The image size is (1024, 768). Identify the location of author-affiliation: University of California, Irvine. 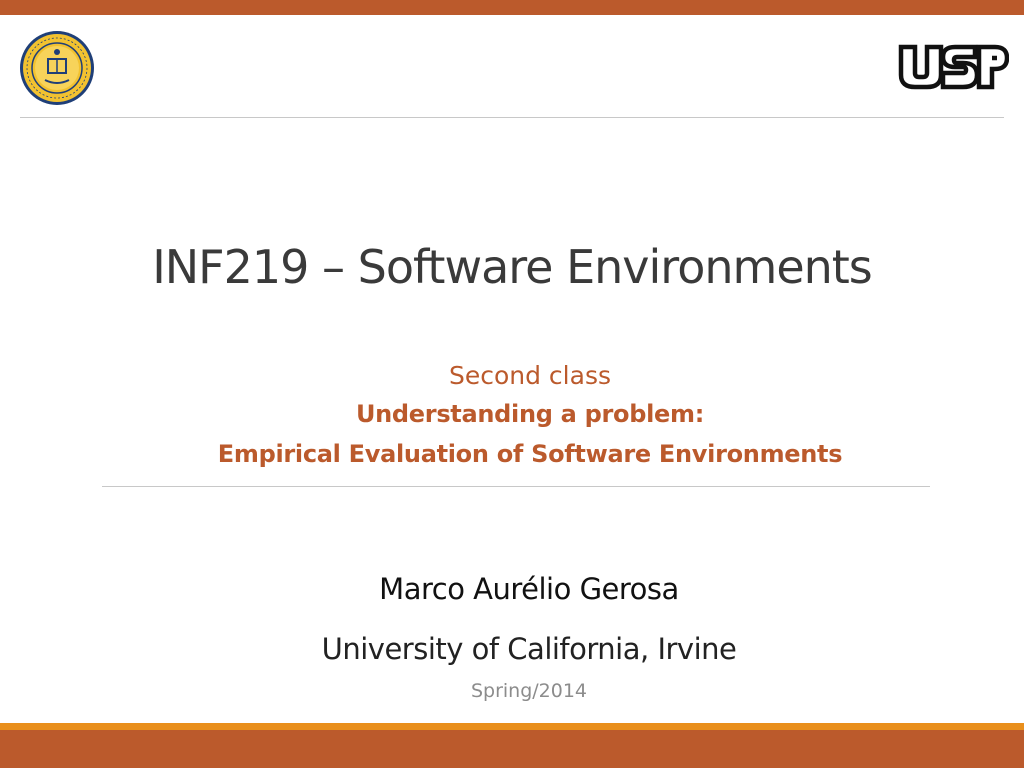
(529, 649).